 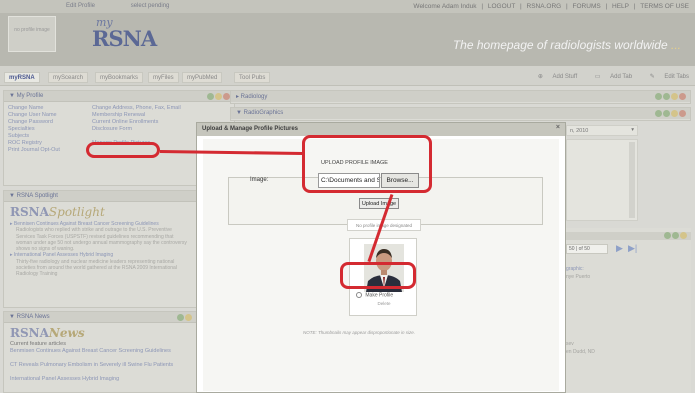 I want to click on add-icon: ⊕, so click(x=540, y=77).